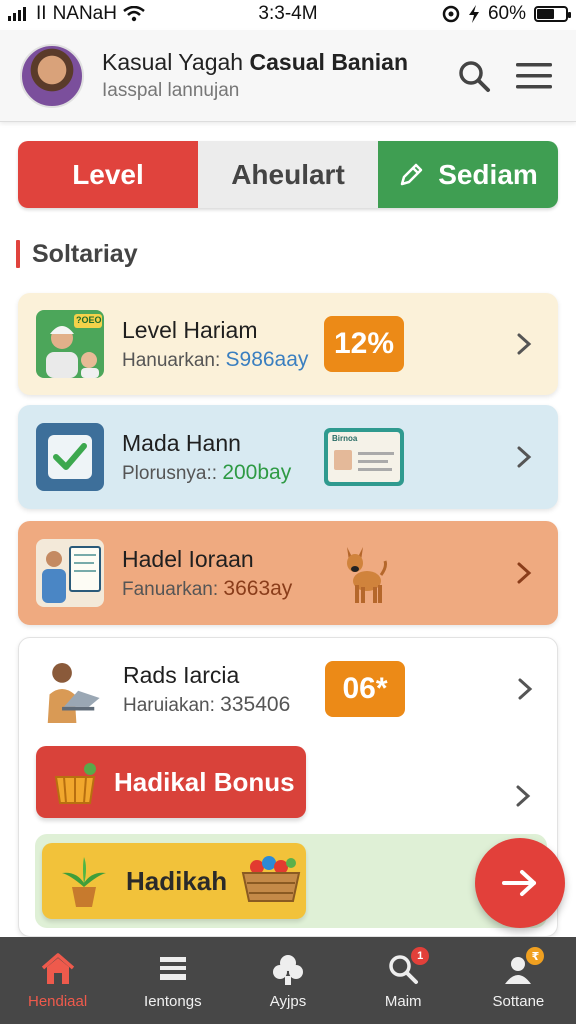 This screenshot has height=1024, width=576. I want to click on thumb-presenter, so click(70, 573).